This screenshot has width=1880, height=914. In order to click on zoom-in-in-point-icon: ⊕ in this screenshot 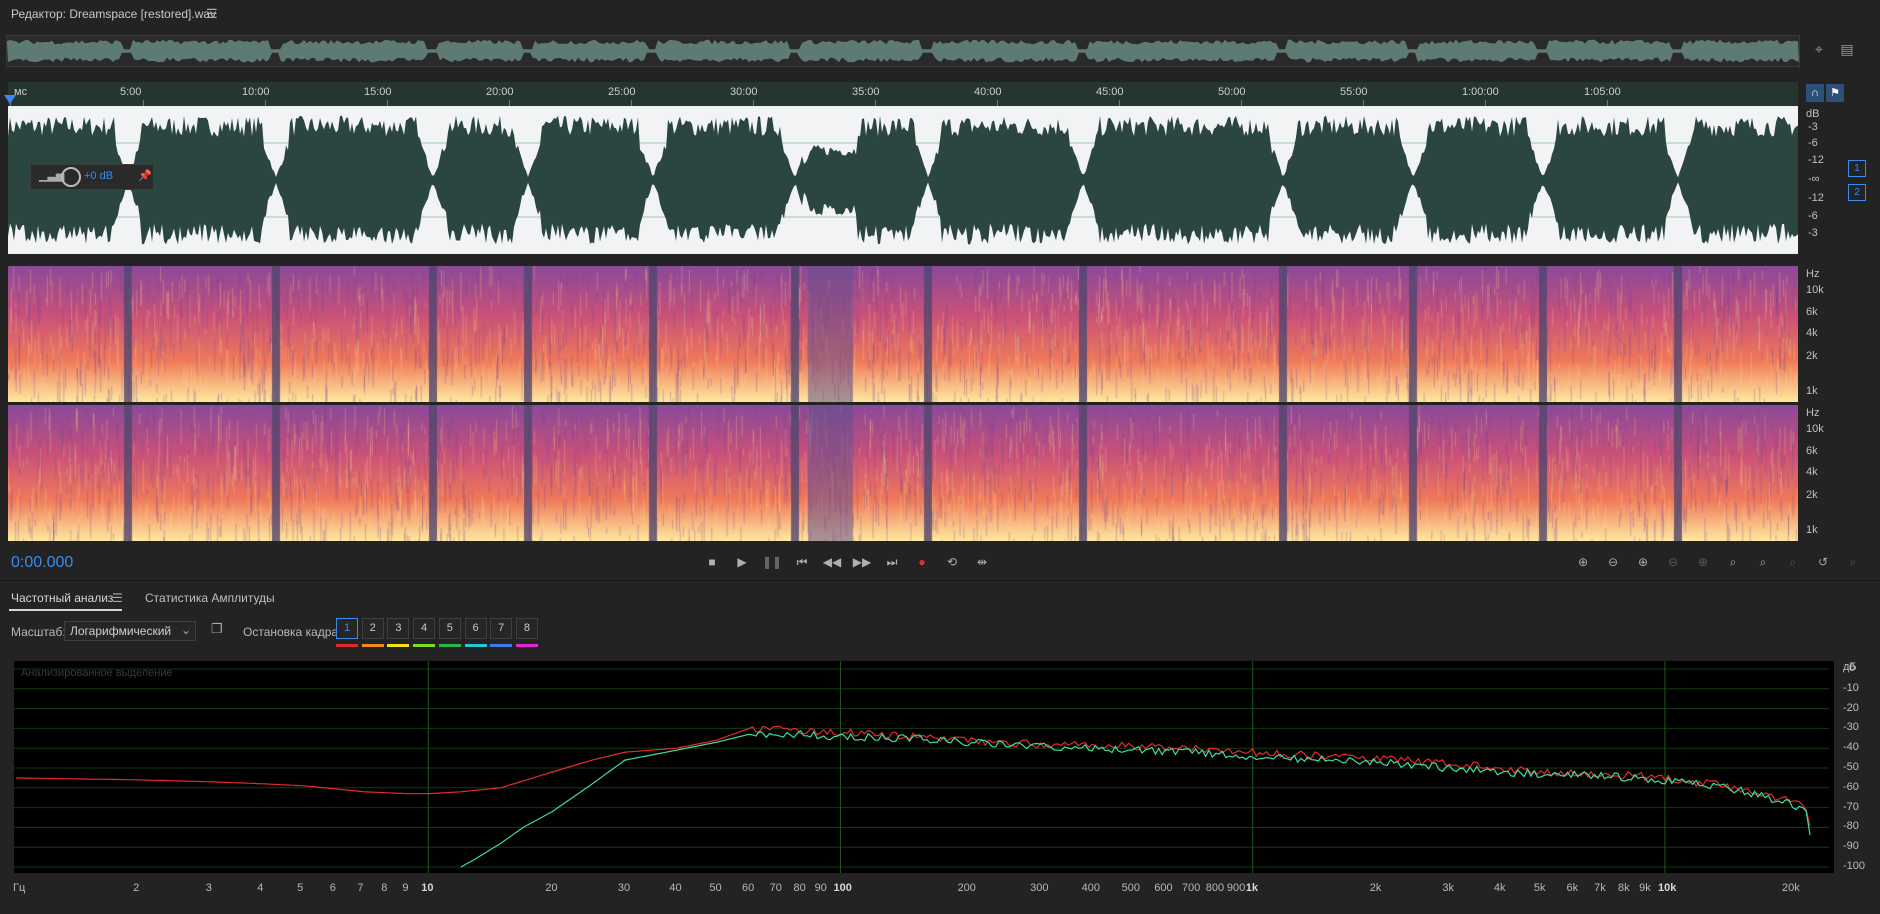, I will do `click(1703, 562)`.